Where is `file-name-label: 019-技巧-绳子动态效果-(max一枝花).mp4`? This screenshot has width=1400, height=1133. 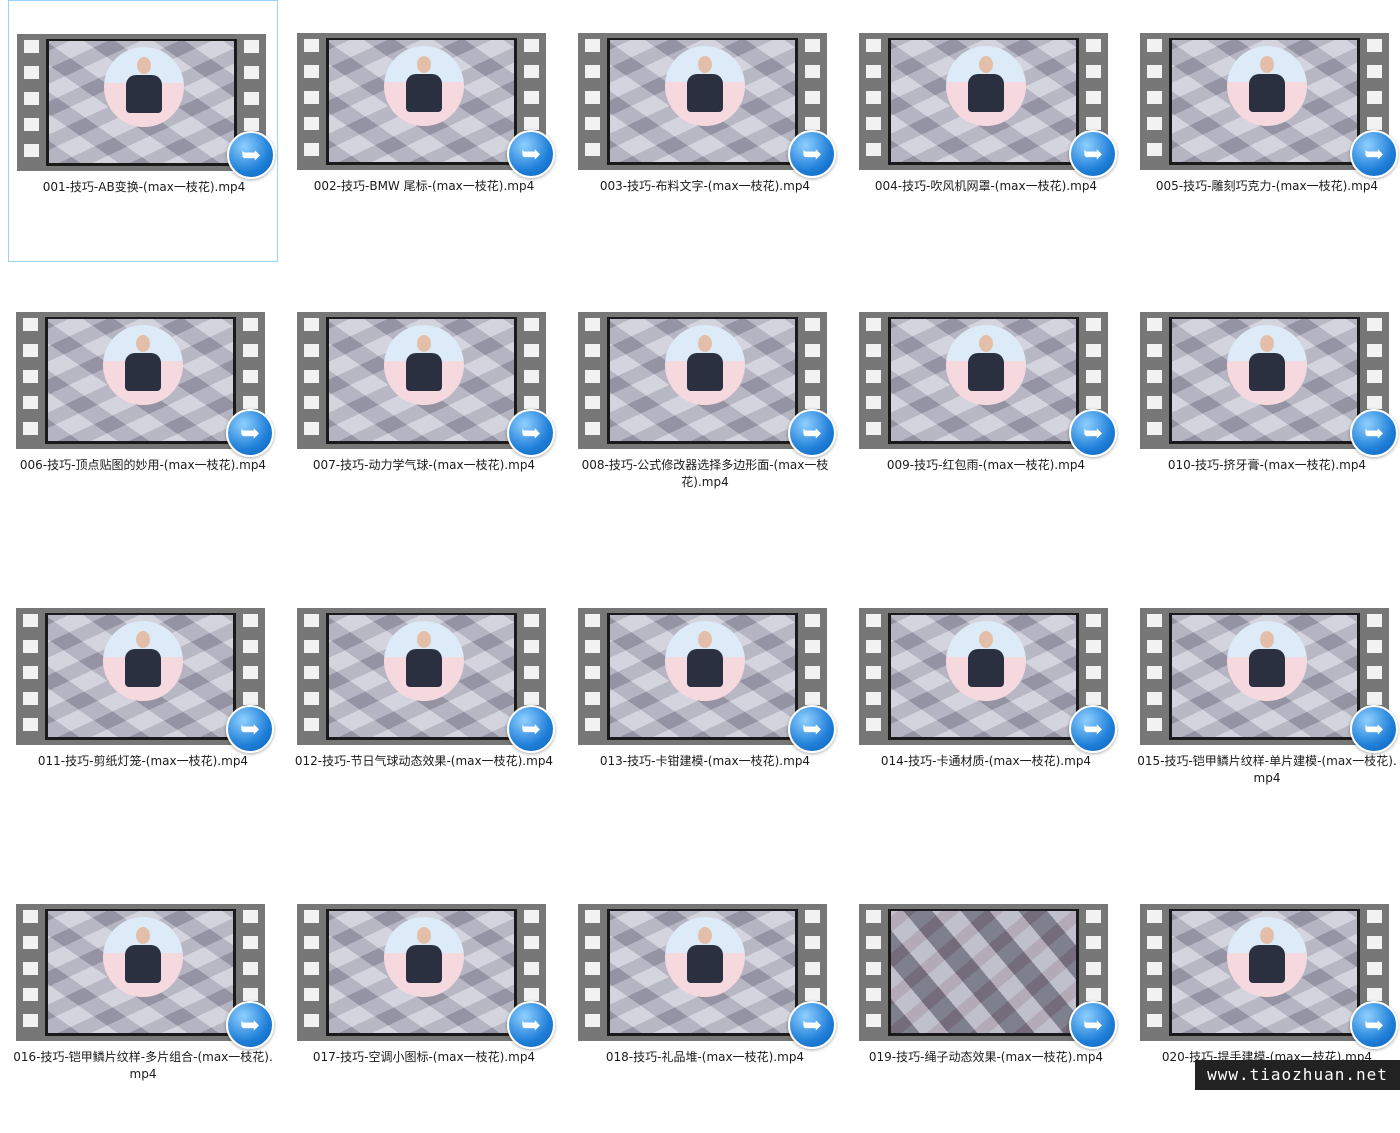
file-name-label: 019-技巧-绳子动态效果-(max一枝花).mp4 is located at coordinates (986, 1057).